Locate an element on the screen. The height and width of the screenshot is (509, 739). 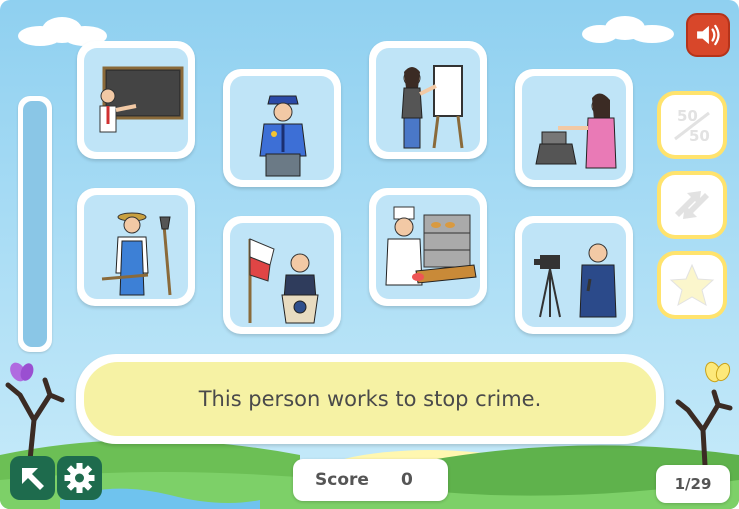
swap-arrows-icon is located at coordinates (692, 205).